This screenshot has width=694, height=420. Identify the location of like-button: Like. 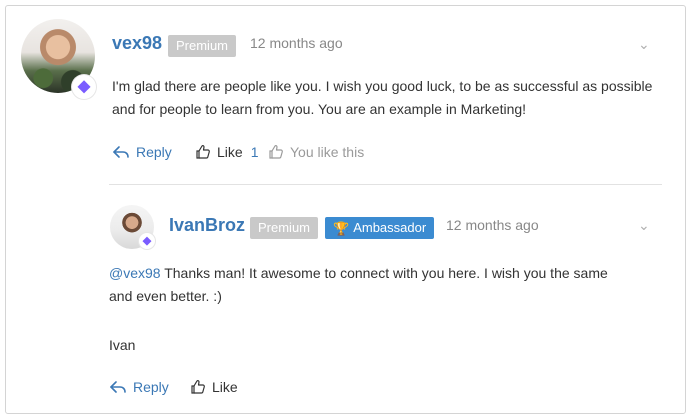
(214, 387).